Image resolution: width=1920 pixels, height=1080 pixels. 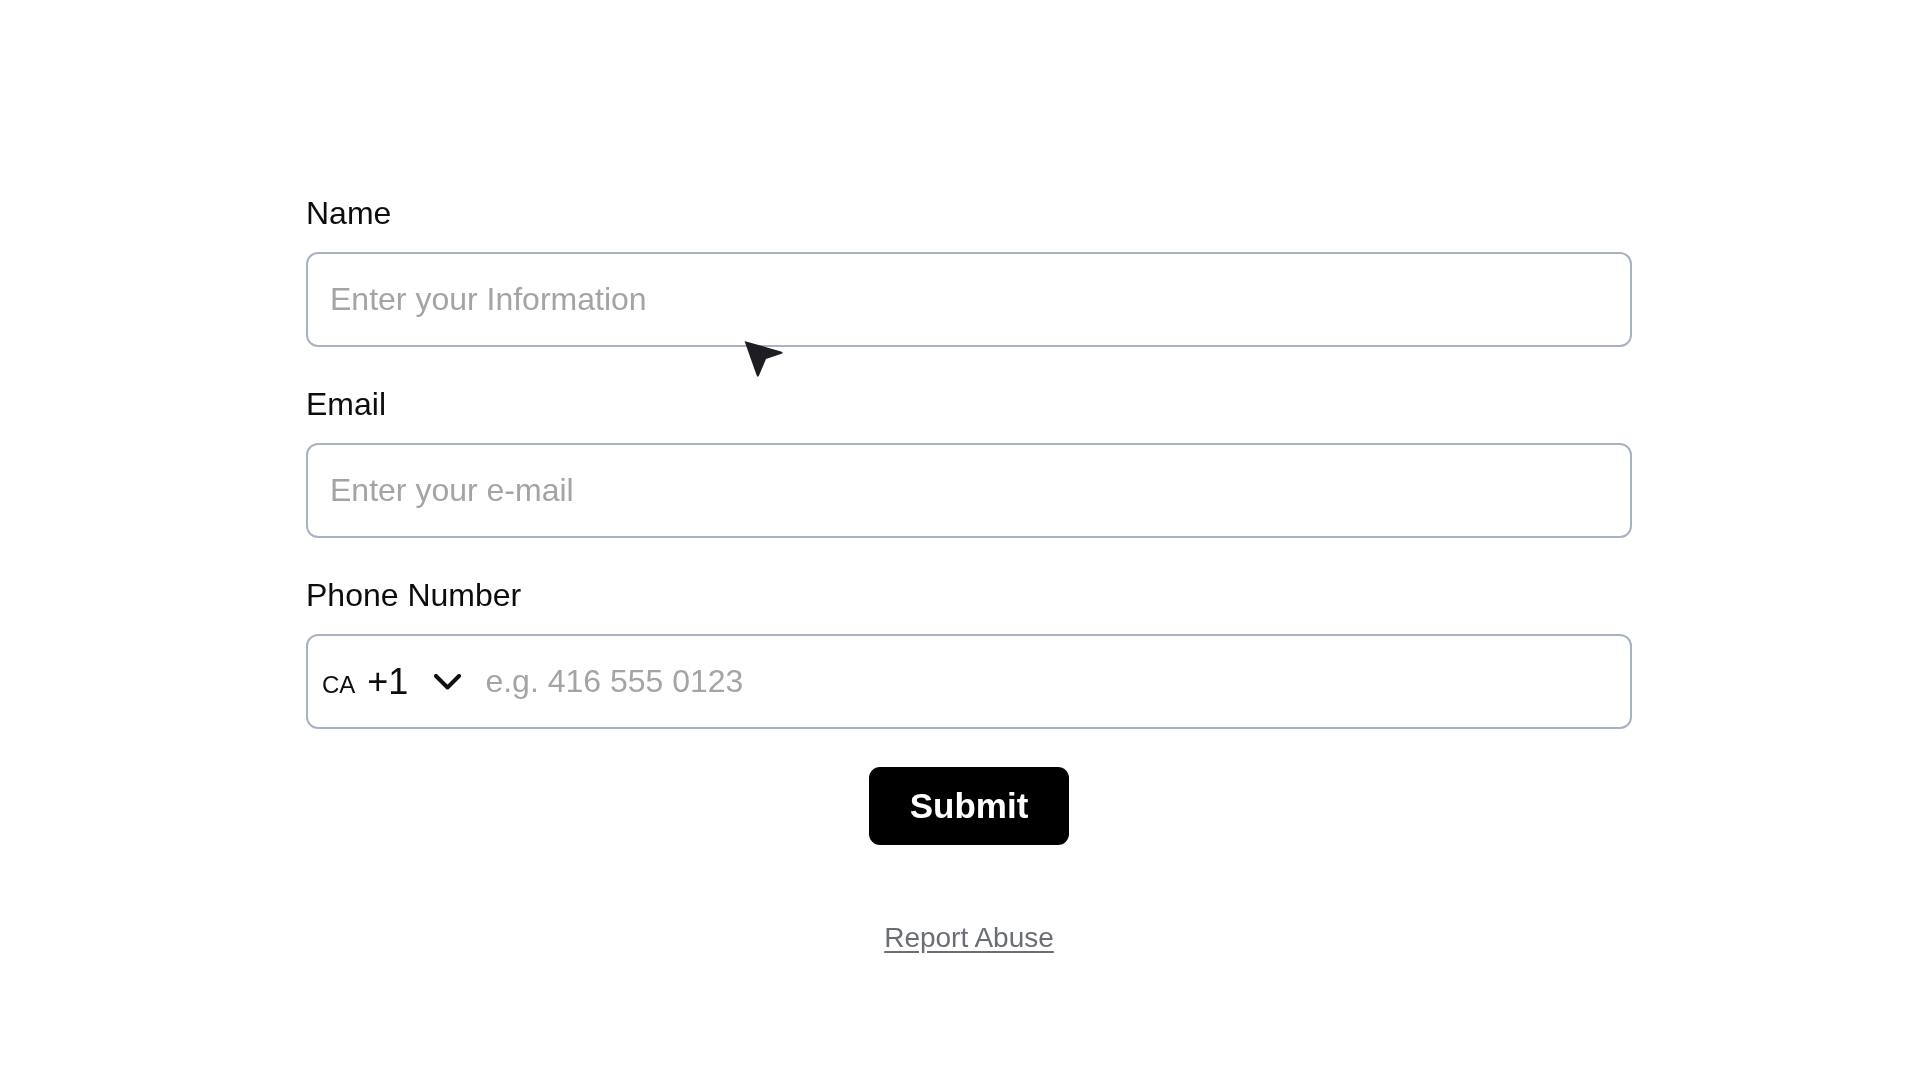 I want to click on chevron-down-icon, so click(x=448, y=681).